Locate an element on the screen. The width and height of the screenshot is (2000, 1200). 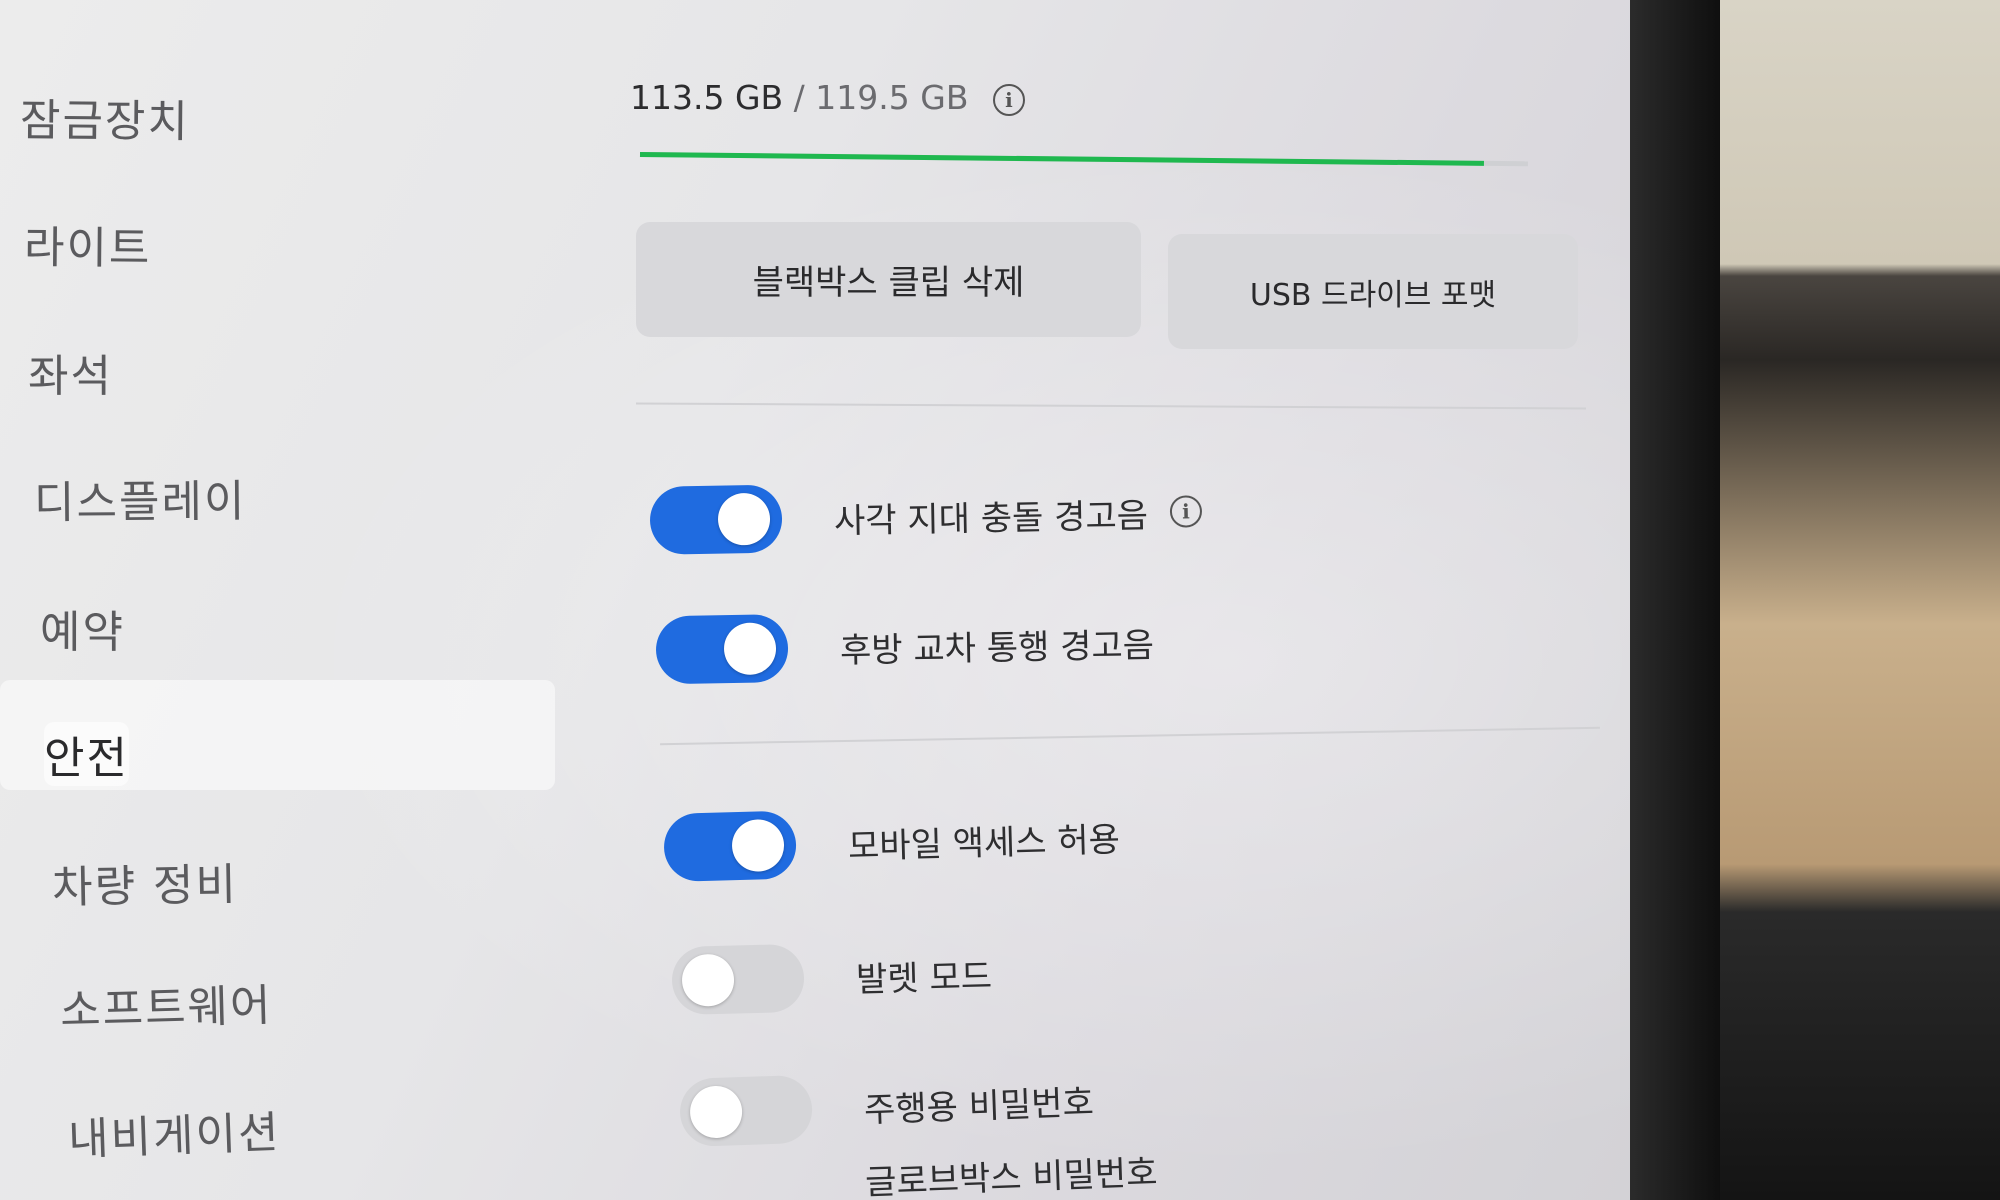
storage-total: 119.5 GB is located at coordinates (892, 97).